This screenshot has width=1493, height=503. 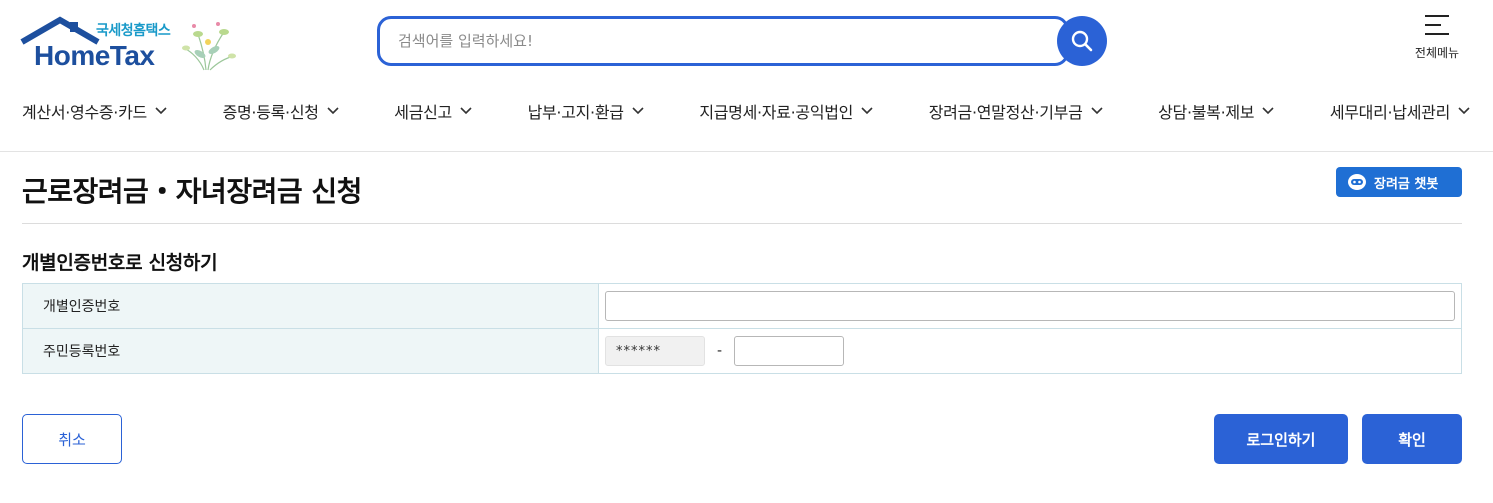 I want to click on hamburger-icon, so click(x=1437, y=25).